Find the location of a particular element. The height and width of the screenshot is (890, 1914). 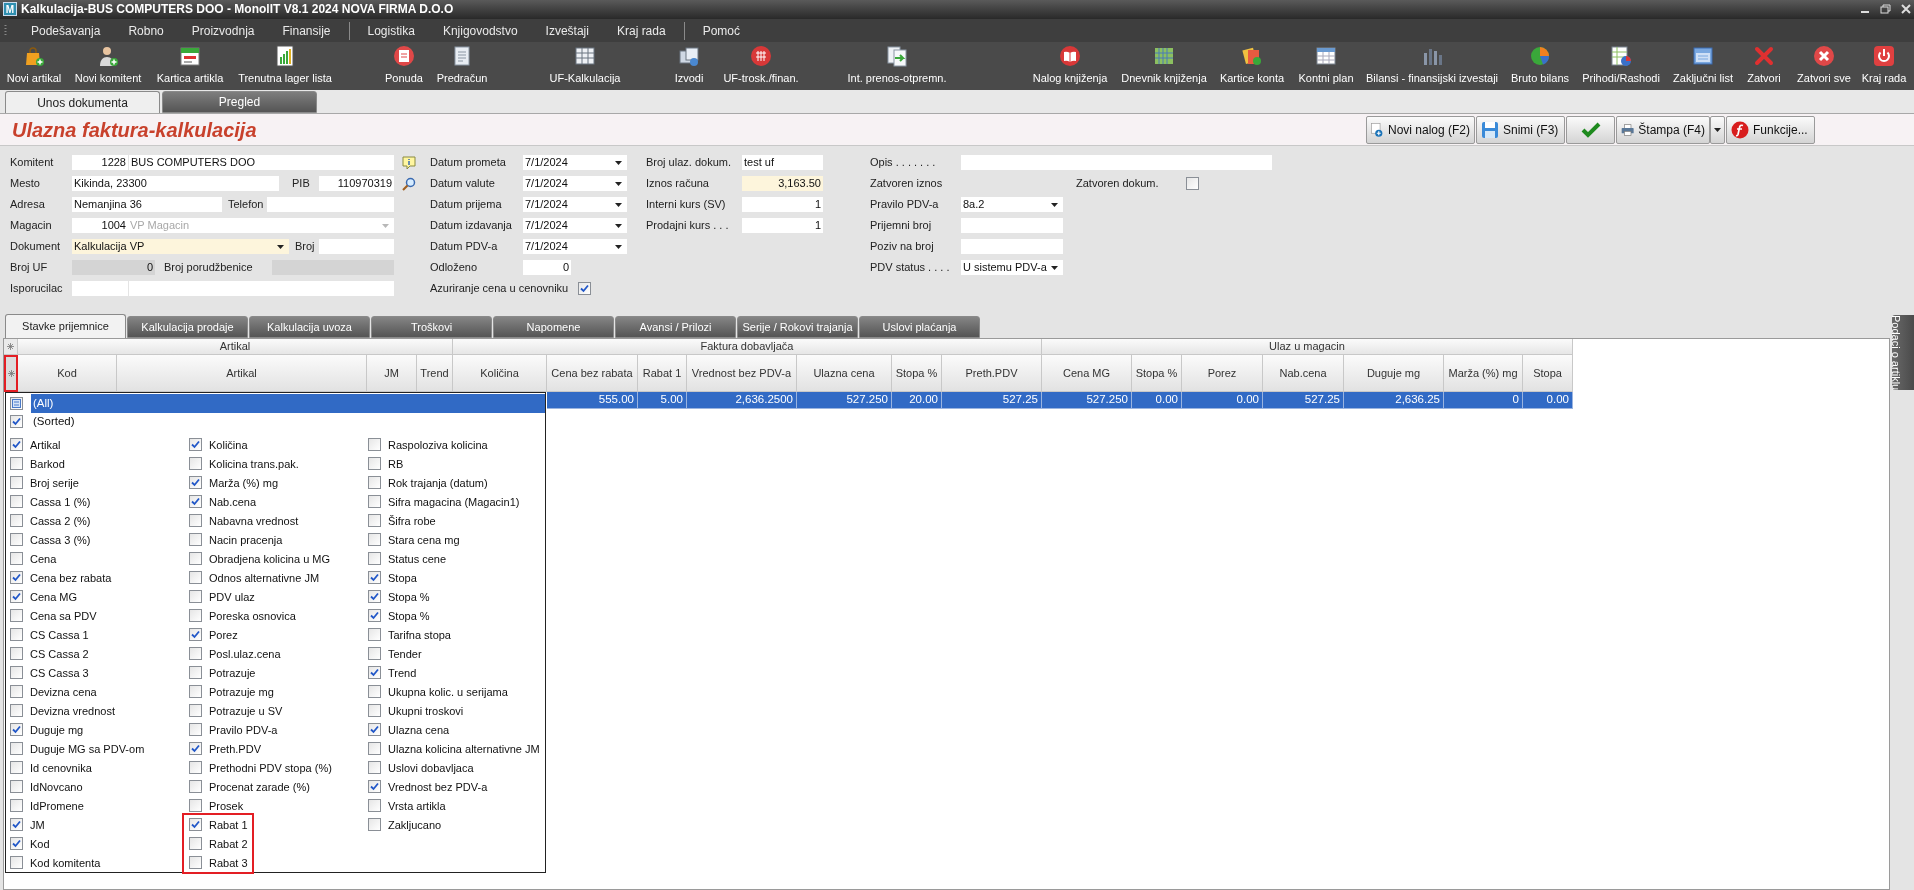

tab: Unos dokumenta is located at coordinates (82, 102).